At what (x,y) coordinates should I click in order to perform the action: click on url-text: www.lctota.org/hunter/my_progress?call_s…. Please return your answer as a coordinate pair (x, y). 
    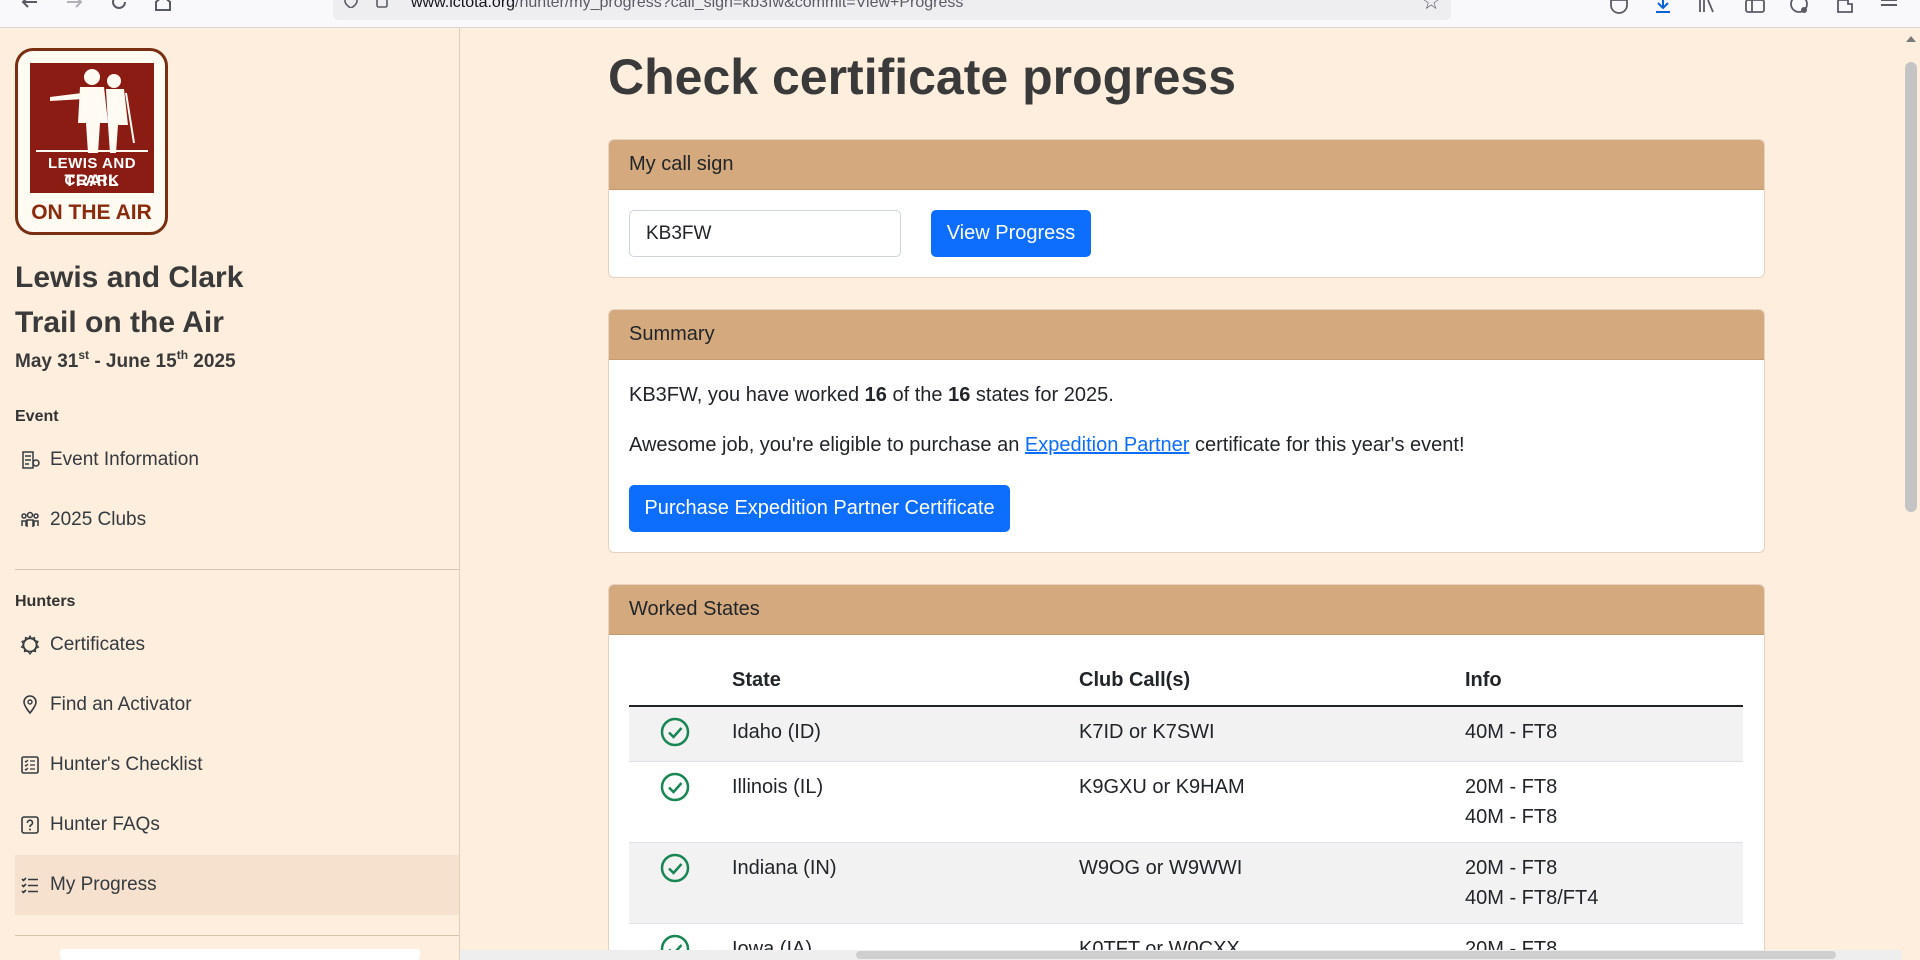
    Looking at the image, I should click on (687, 5).